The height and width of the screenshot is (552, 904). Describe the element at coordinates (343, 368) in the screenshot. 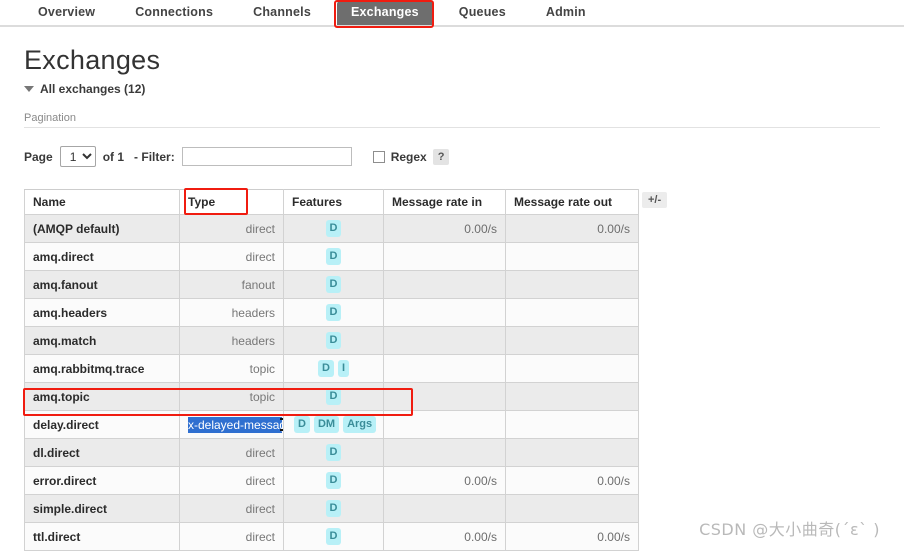

I see `feature-badge-i: I` at that location.